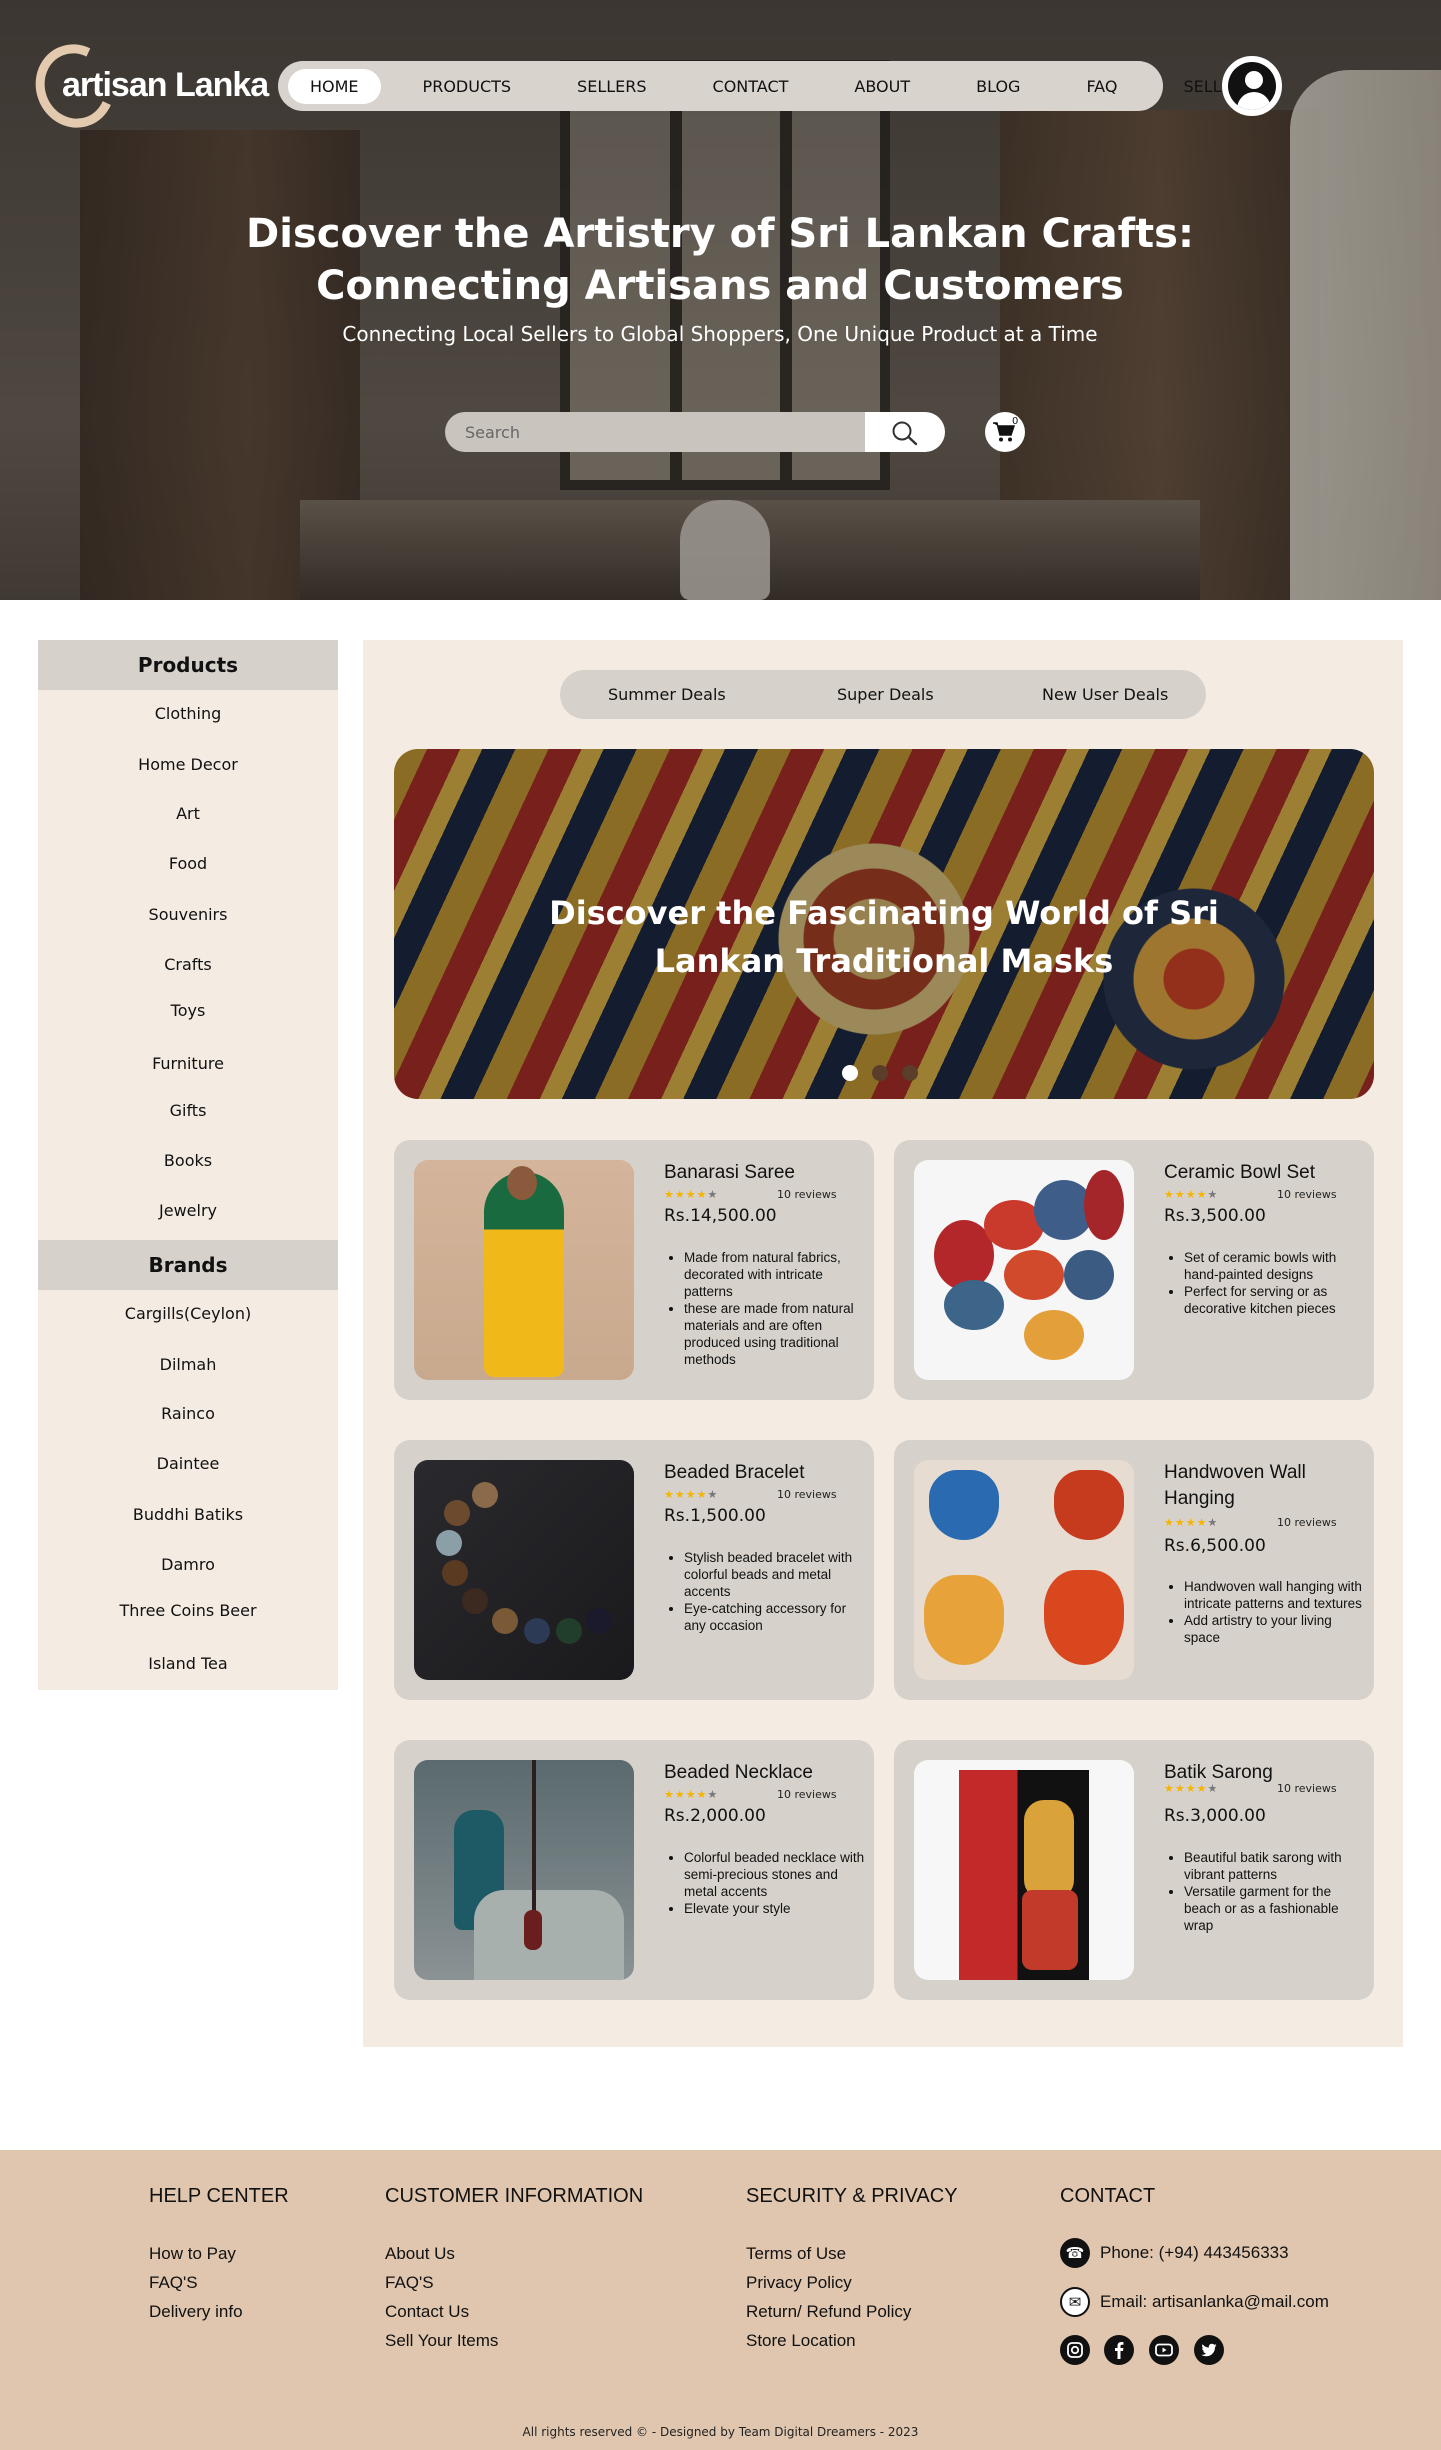 The image size is (1441, 2450). What do you see at coordinates (1075, 2302) in the screenshot?
I see `email-icon: ✉` at bounding box center [1075, 2302].